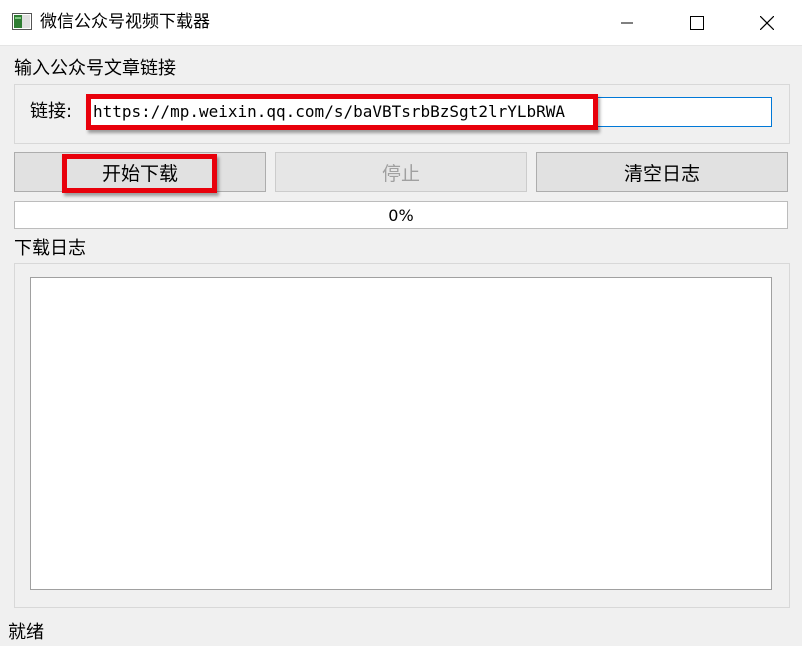 The image size is (802, 646). I want to click on maximize-button, so click(697, 22).